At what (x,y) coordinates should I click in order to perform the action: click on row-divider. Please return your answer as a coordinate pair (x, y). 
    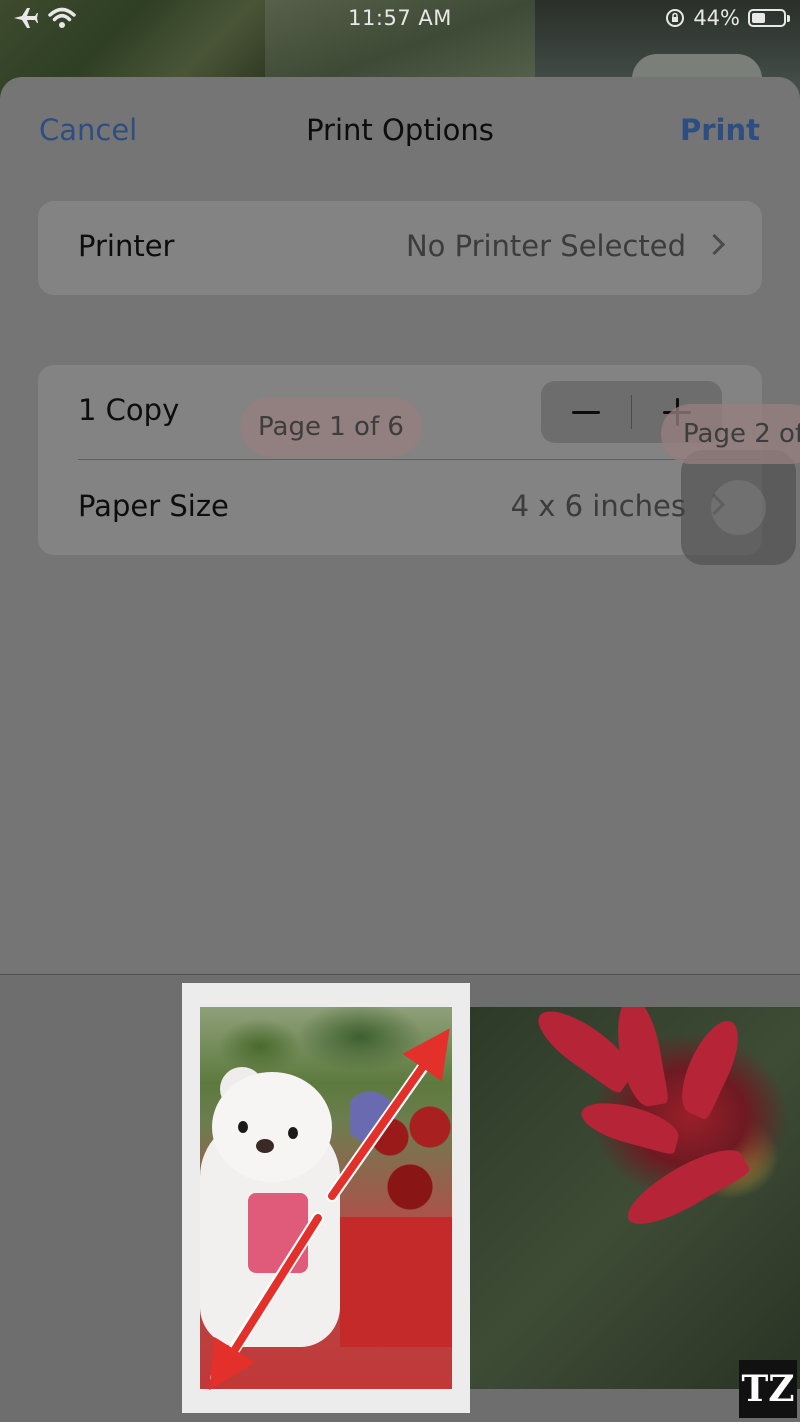
    Looking at the image, I should click on (420, 459).